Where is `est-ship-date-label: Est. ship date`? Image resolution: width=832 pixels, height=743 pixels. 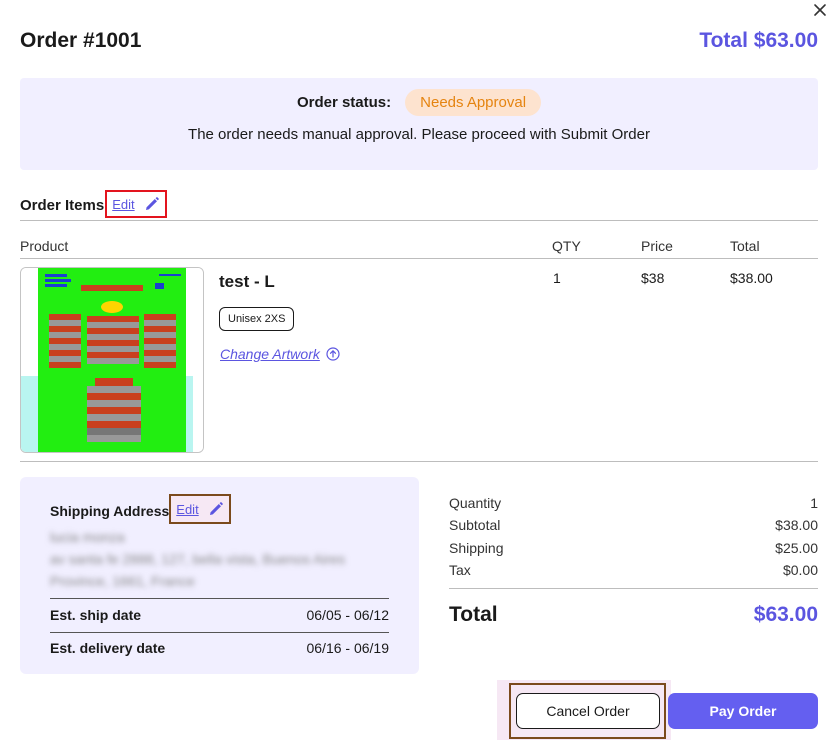
est-ship-date-label: Est. ship date is located at coordinates (96, 615).